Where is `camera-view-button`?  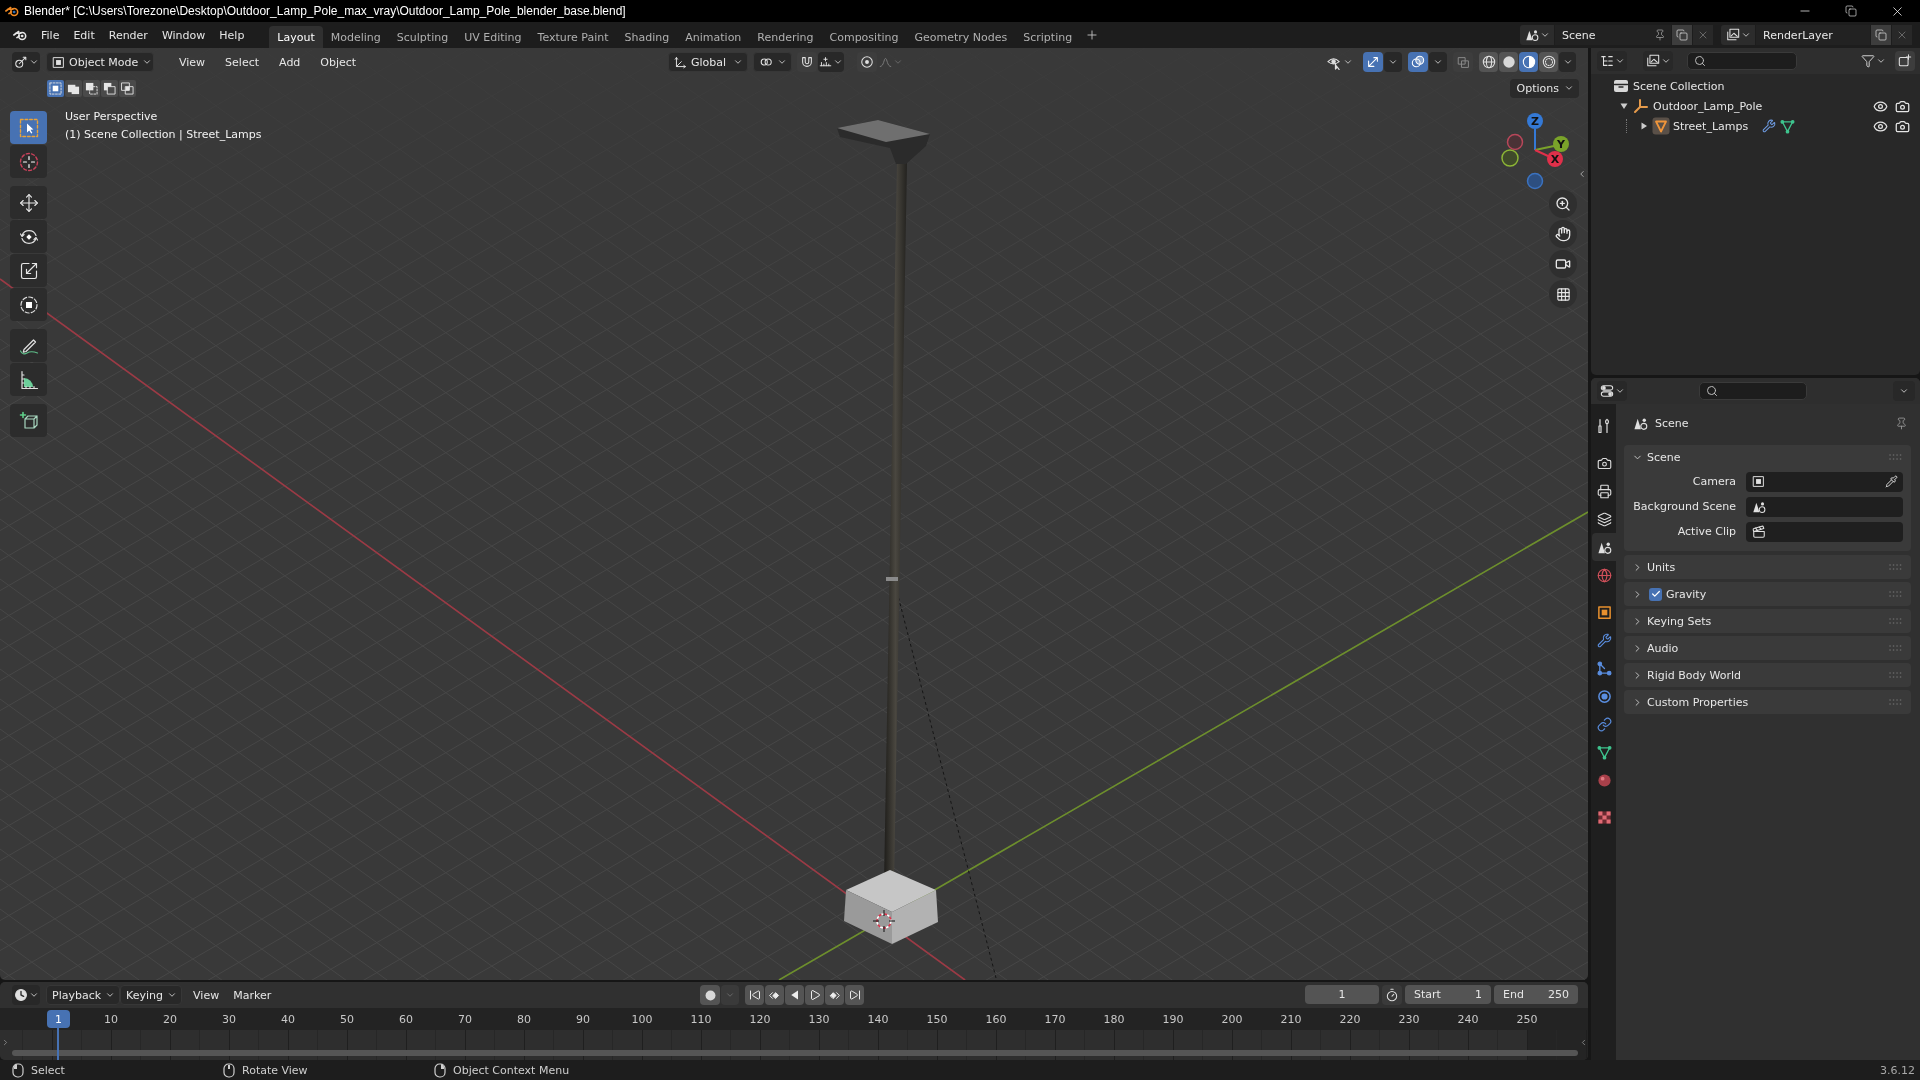
camera-view-button is located at coordinates (1563, 264).